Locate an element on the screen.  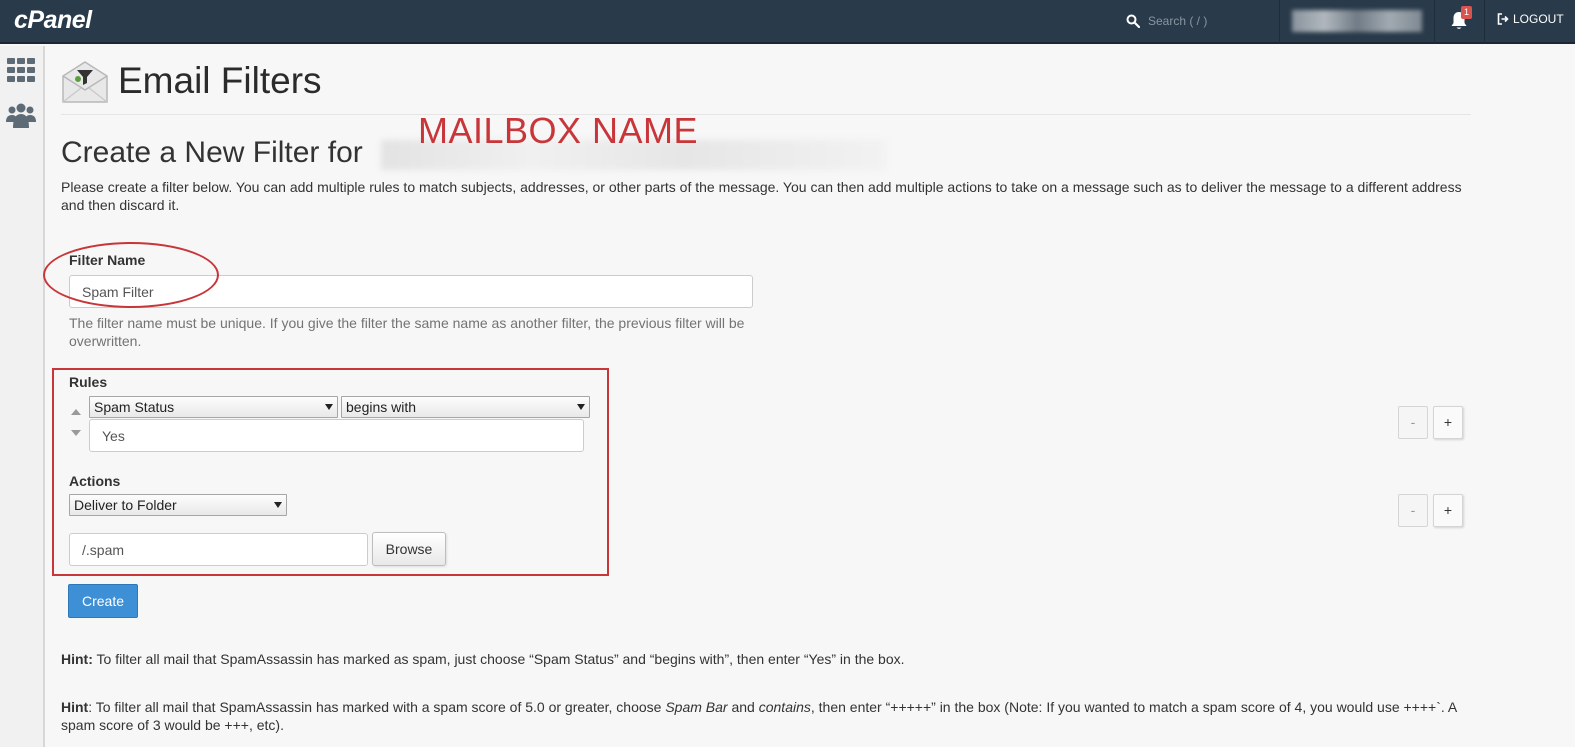
hint-emphasis: Spam Bar is located at coordinates (696, 707).